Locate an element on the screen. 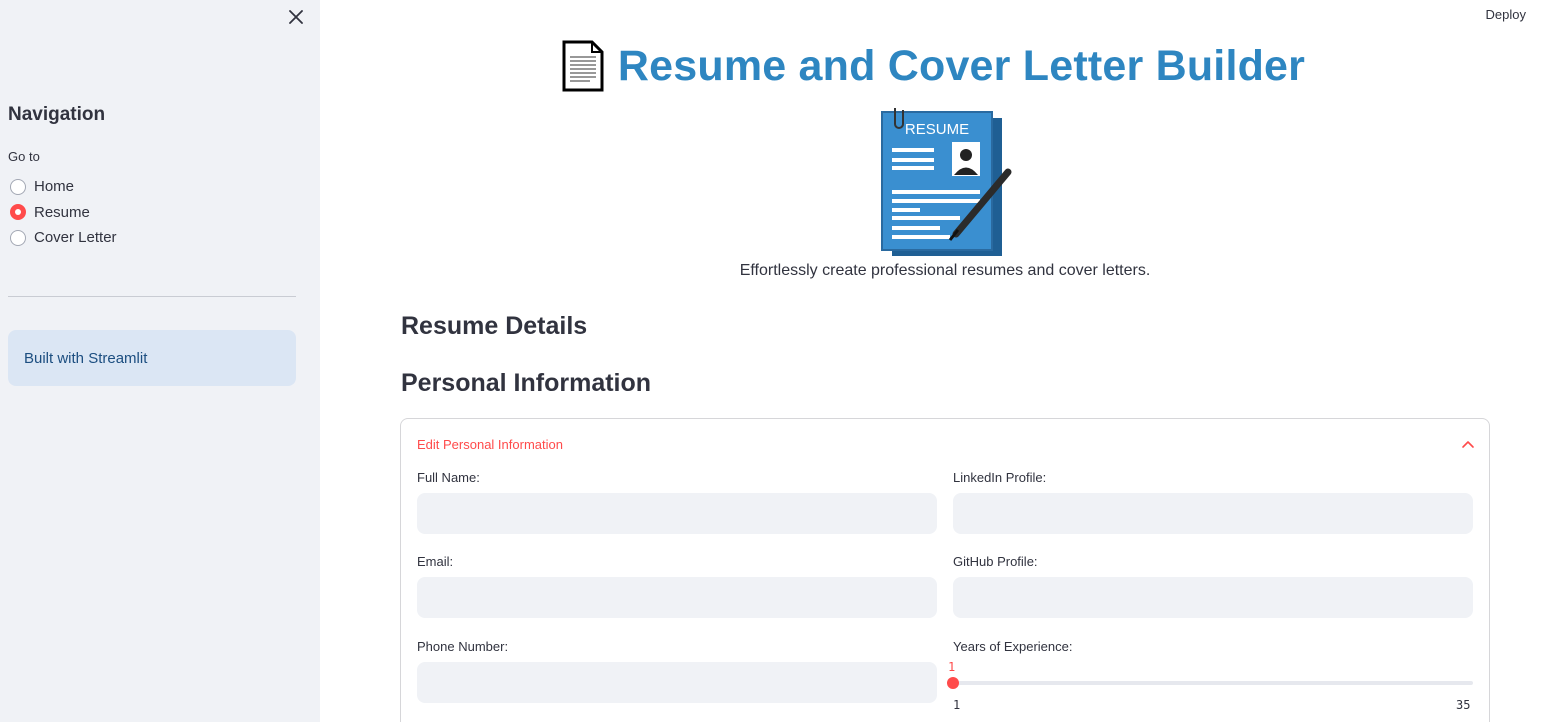 Image resolution: width=1545 pixels, height=722 pixels. radio-label: Resume is located at coordinates (62, 212).